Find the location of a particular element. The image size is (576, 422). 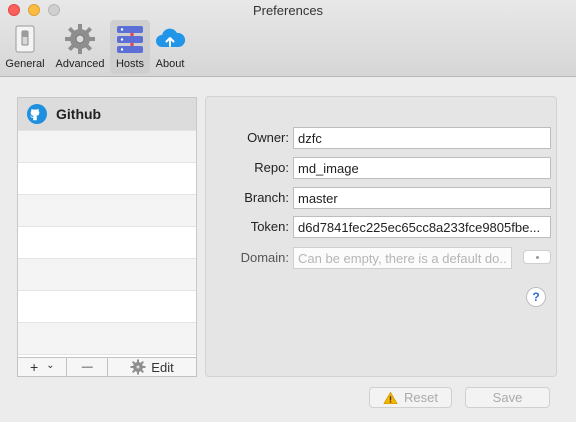

domain-toggle-button is located at coordinates (537, 257).